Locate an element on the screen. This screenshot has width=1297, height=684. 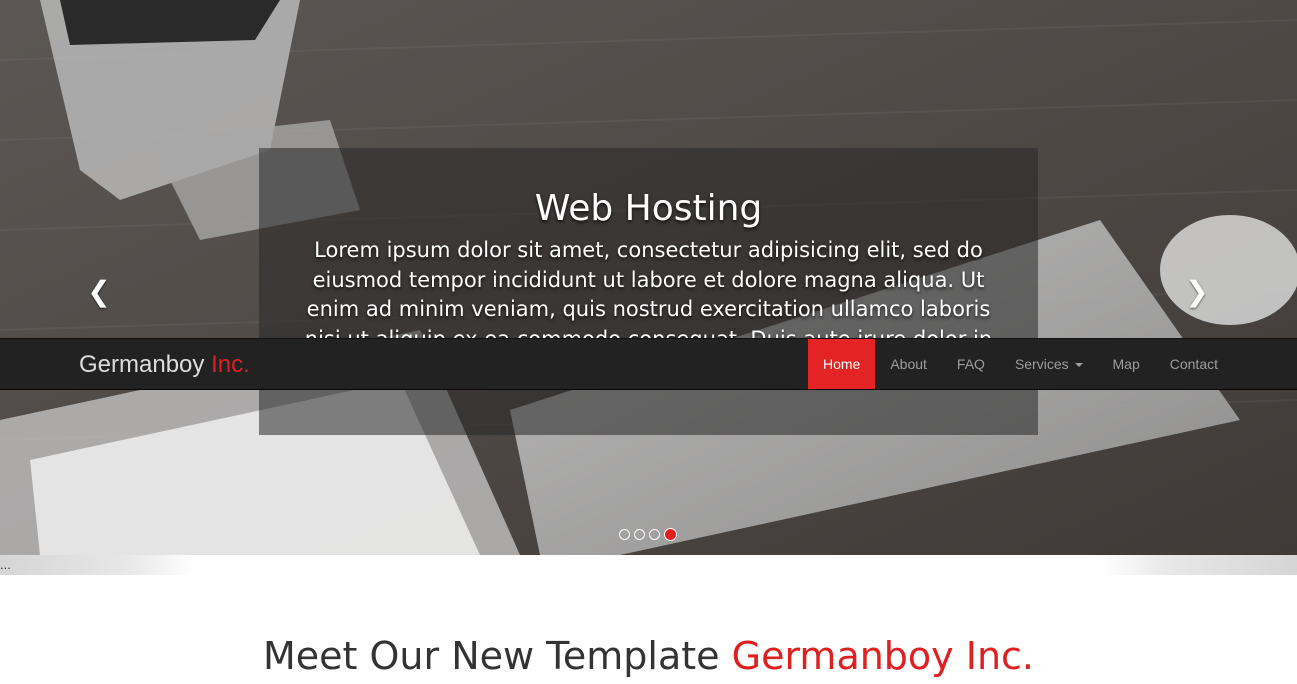
nav-item-map: Map is located at coordinates (1126, 364).